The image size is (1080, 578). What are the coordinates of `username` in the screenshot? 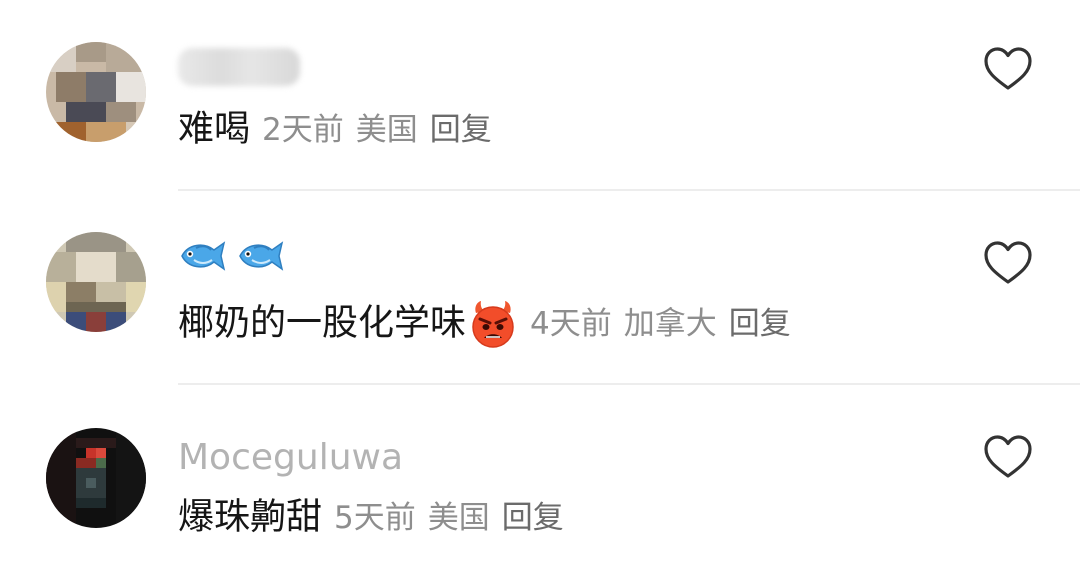 It's located at (236, 255).